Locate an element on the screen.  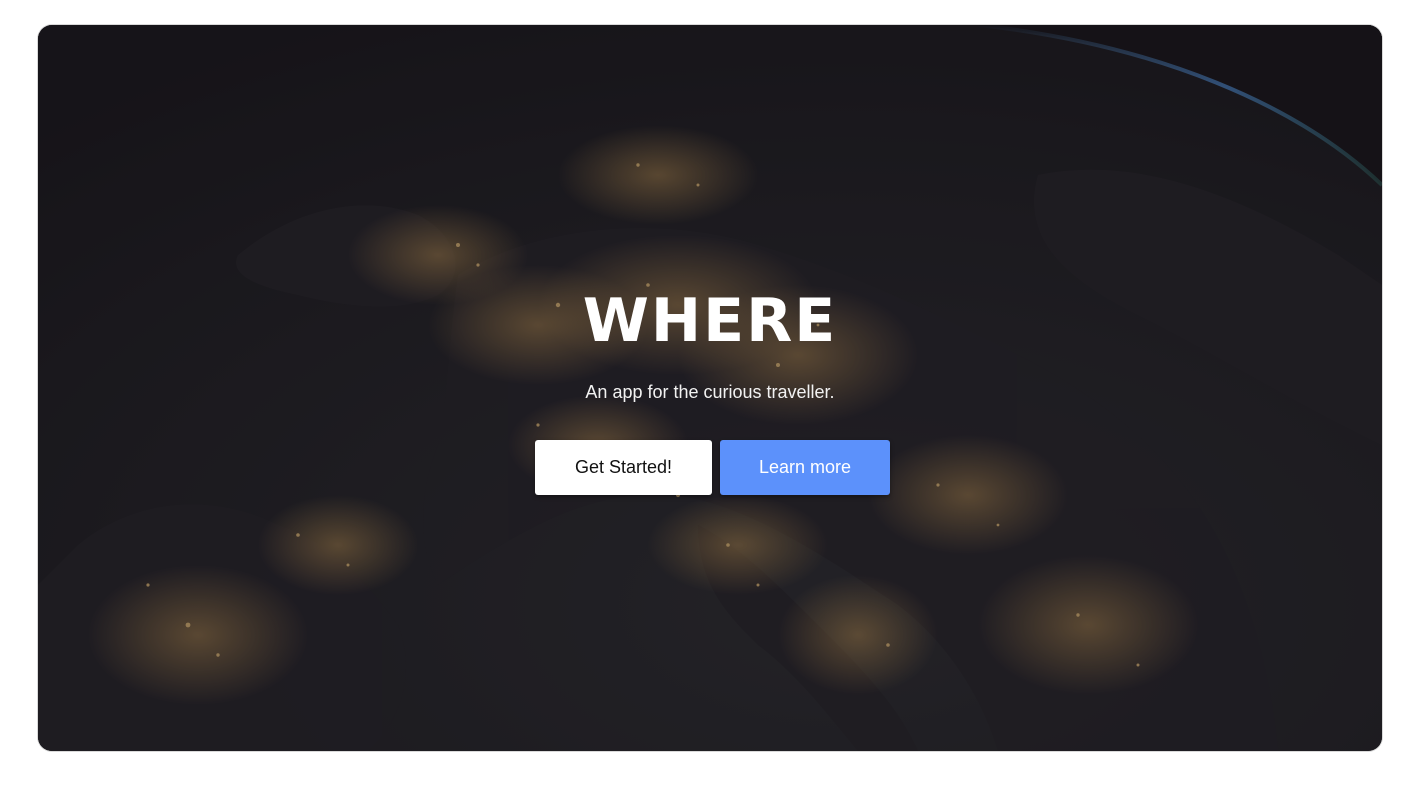
learn-more-button: Learn more is located at coordinates (805, 467).